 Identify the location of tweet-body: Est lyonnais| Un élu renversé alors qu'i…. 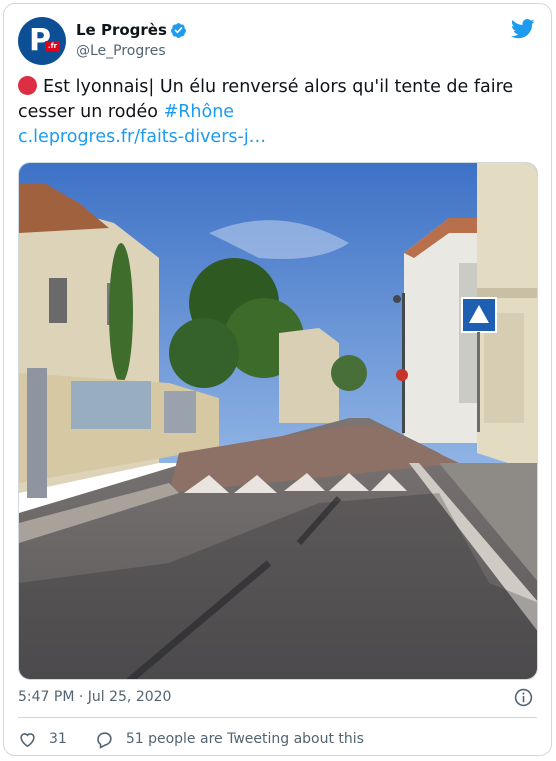
(266, 99).